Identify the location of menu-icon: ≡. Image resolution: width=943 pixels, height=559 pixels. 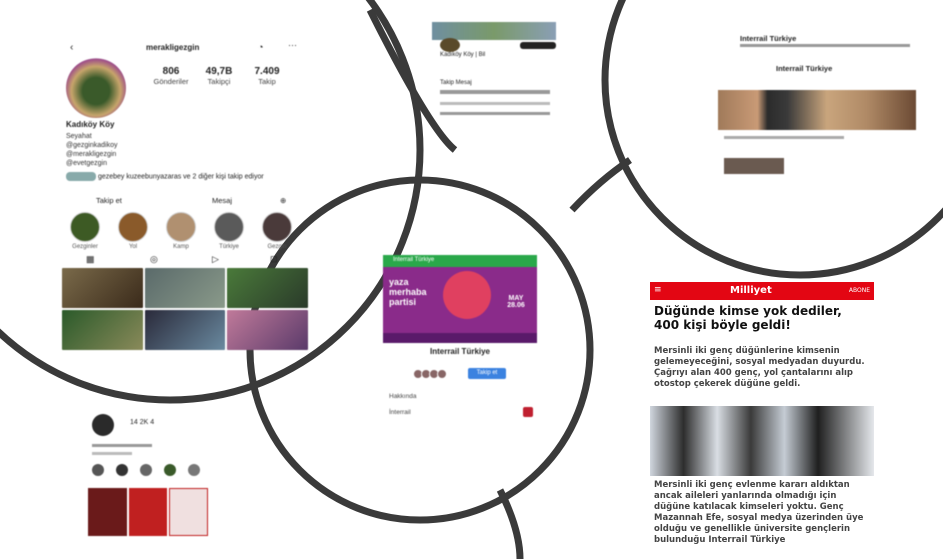
(658, 290).